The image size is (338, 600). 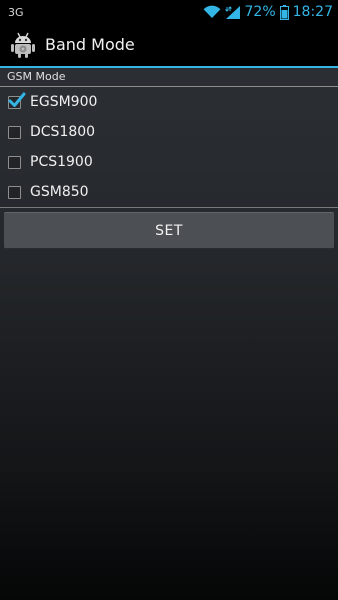 What do you see at coordinates (14, 192) in the screenshot?
I see `checkbox-gsm850` at bounding box center [14, 192].